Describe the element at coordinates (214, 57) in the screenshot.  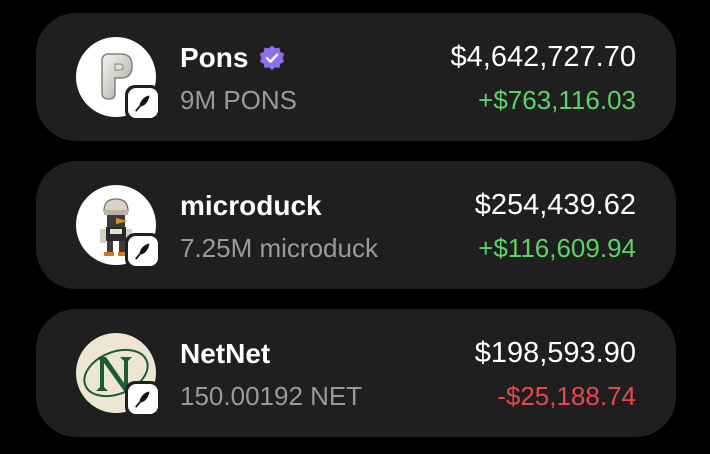
I see `asset-name: Pons` at that location.